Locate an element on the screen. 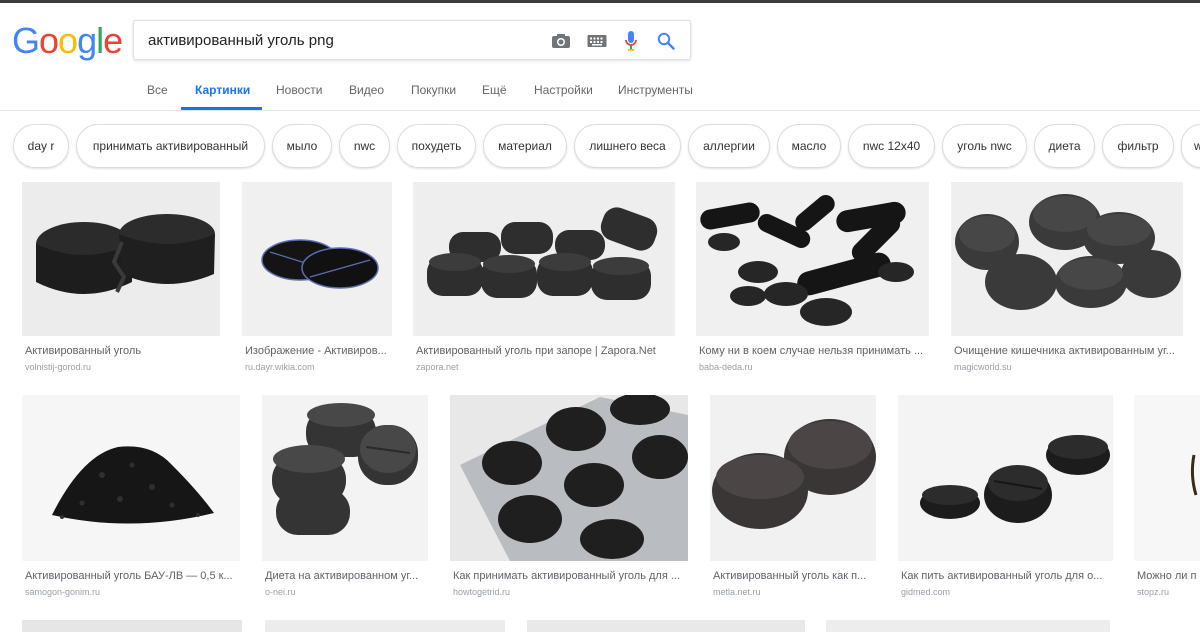 The height and width of the screenshot is (632, 1200). chip: масло is located at coordinates (809, 146).